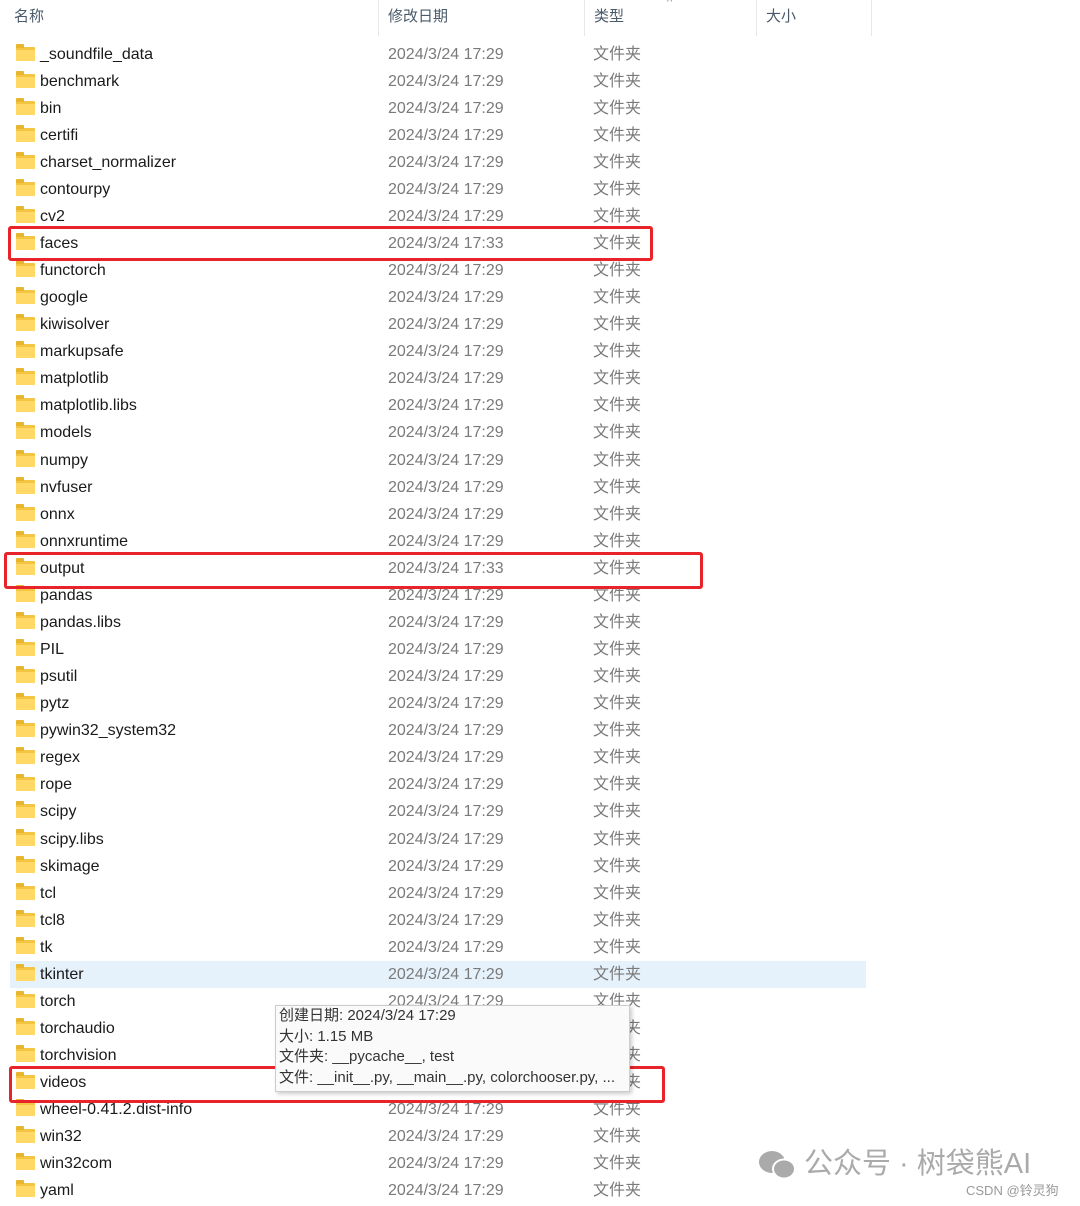  What do you see at coordinates (438, 811) in the screenshot?
I see `file-row: scipy 2024/3/24 17:29 文件夹` at bounding box center [438, 811].